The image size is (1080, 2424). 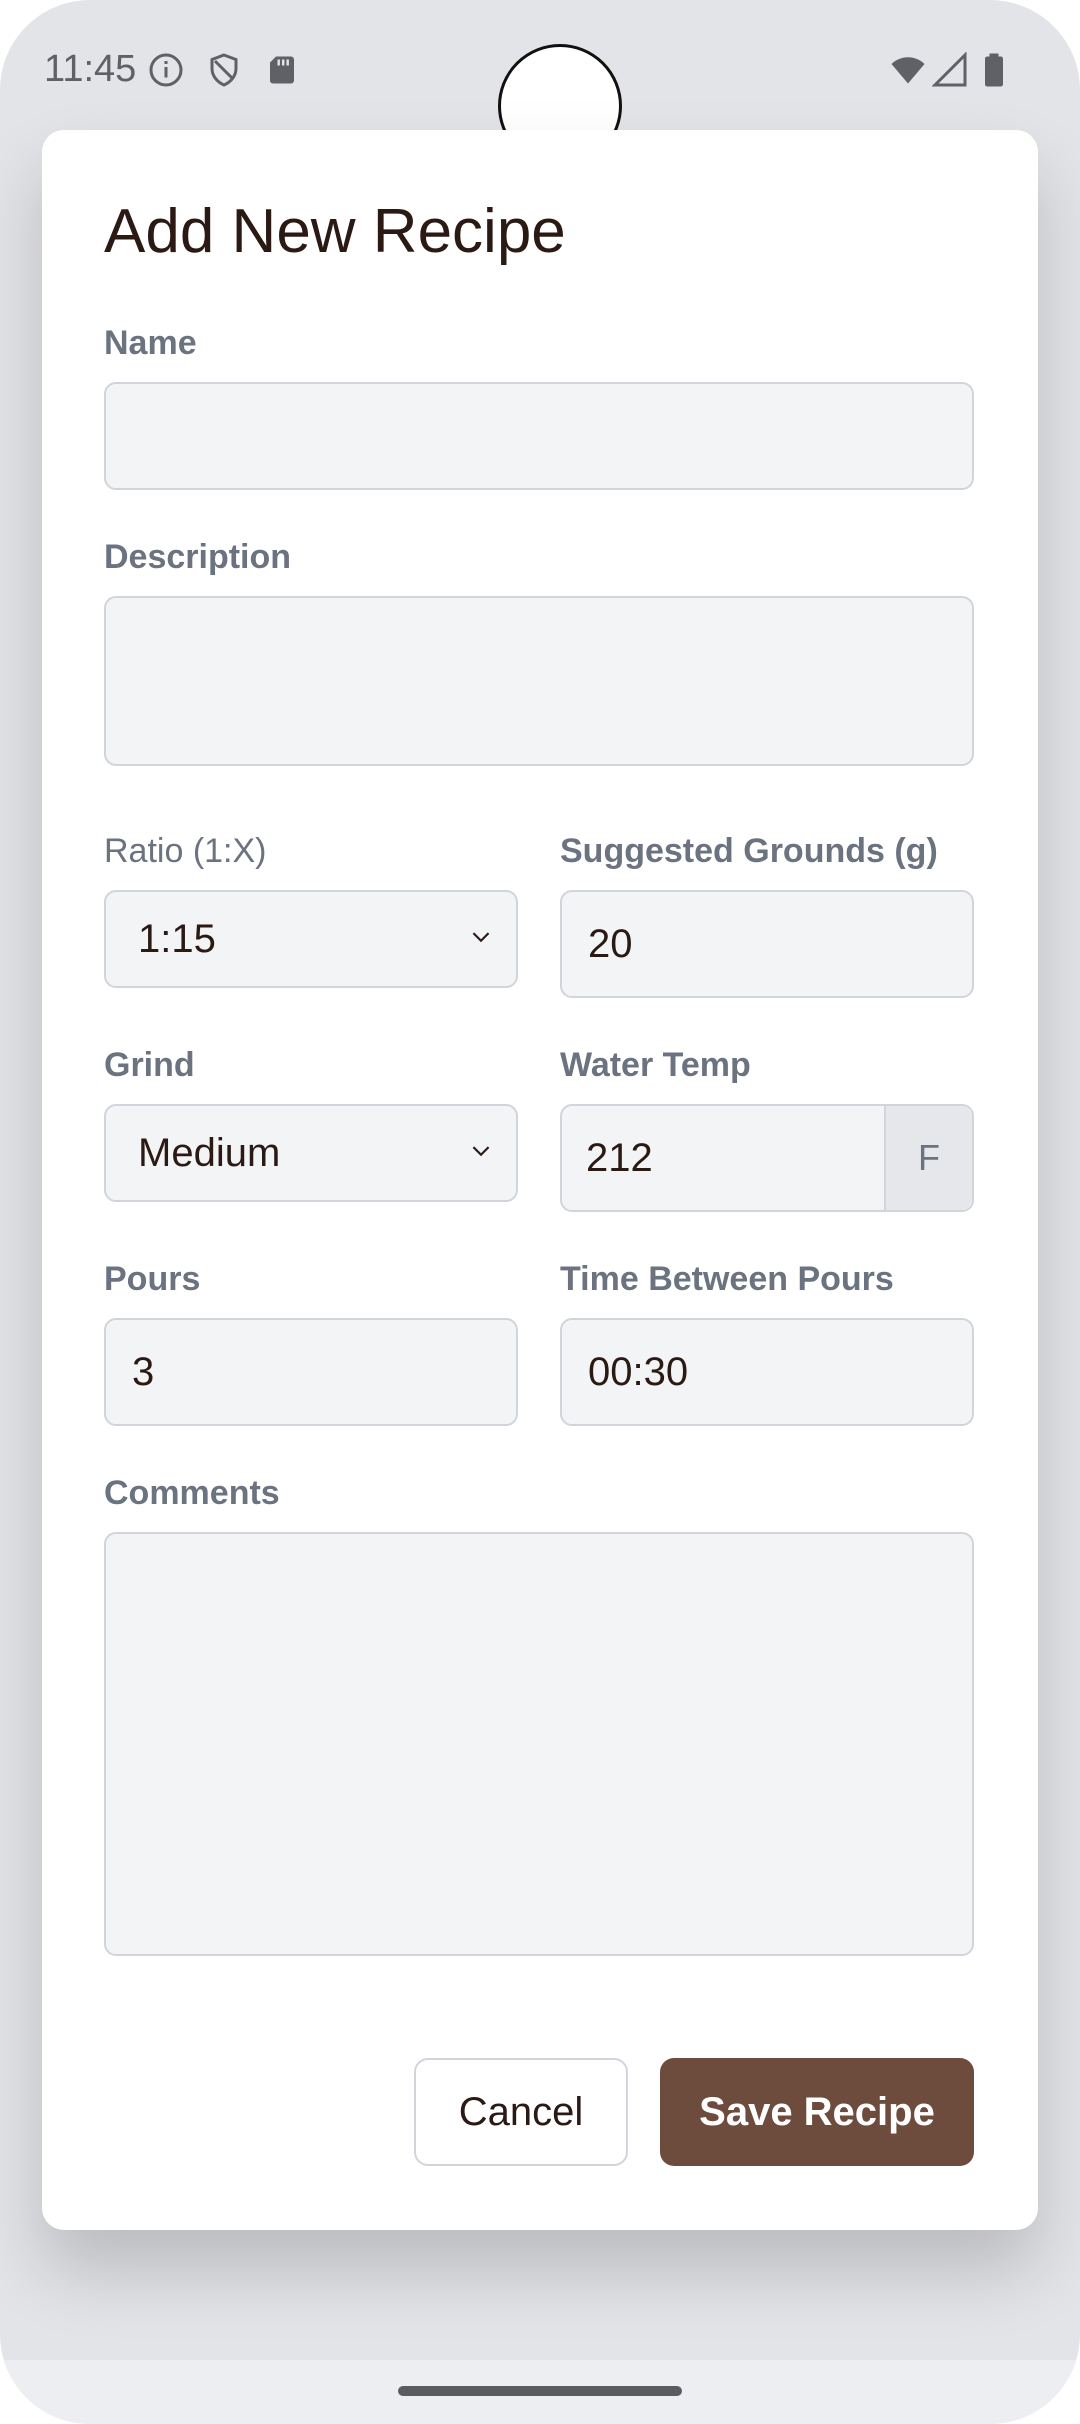 What do you see at coordinates (928, 1158) in the screenshot?
I see `temp-unit-addon: F` at bounding box center [928, 1158].